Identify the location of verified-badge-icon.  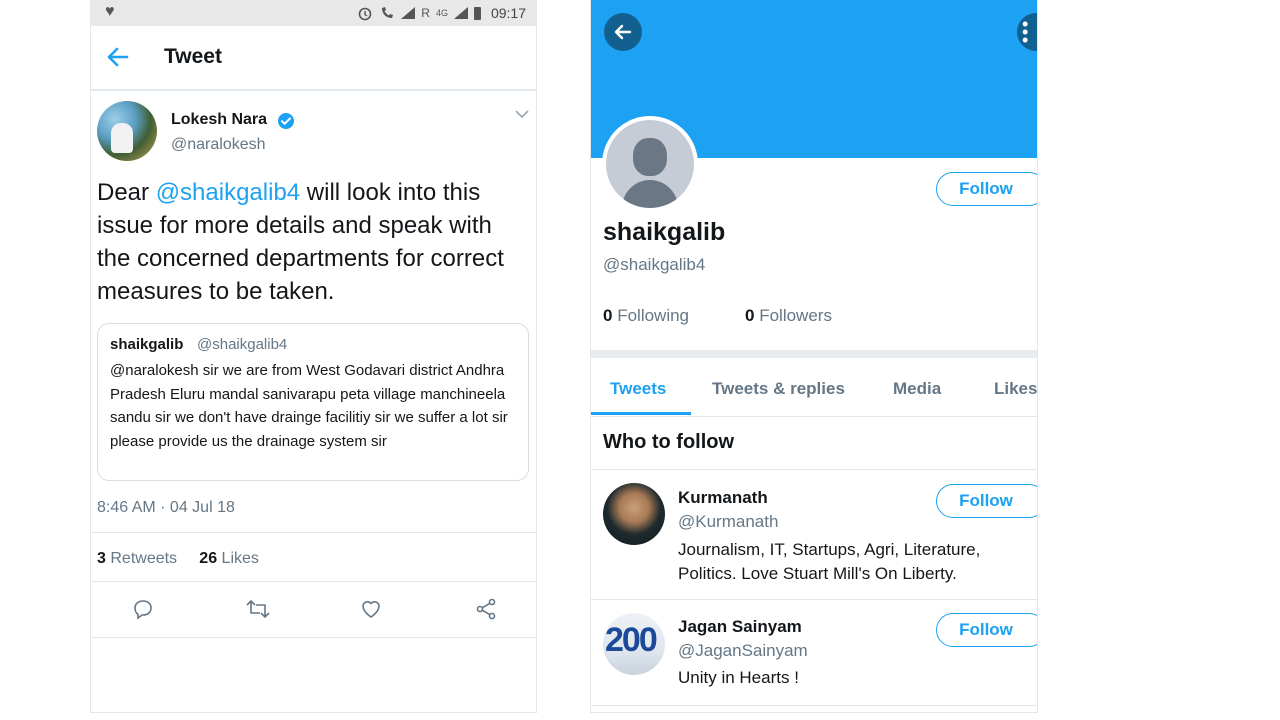
(286, 121).